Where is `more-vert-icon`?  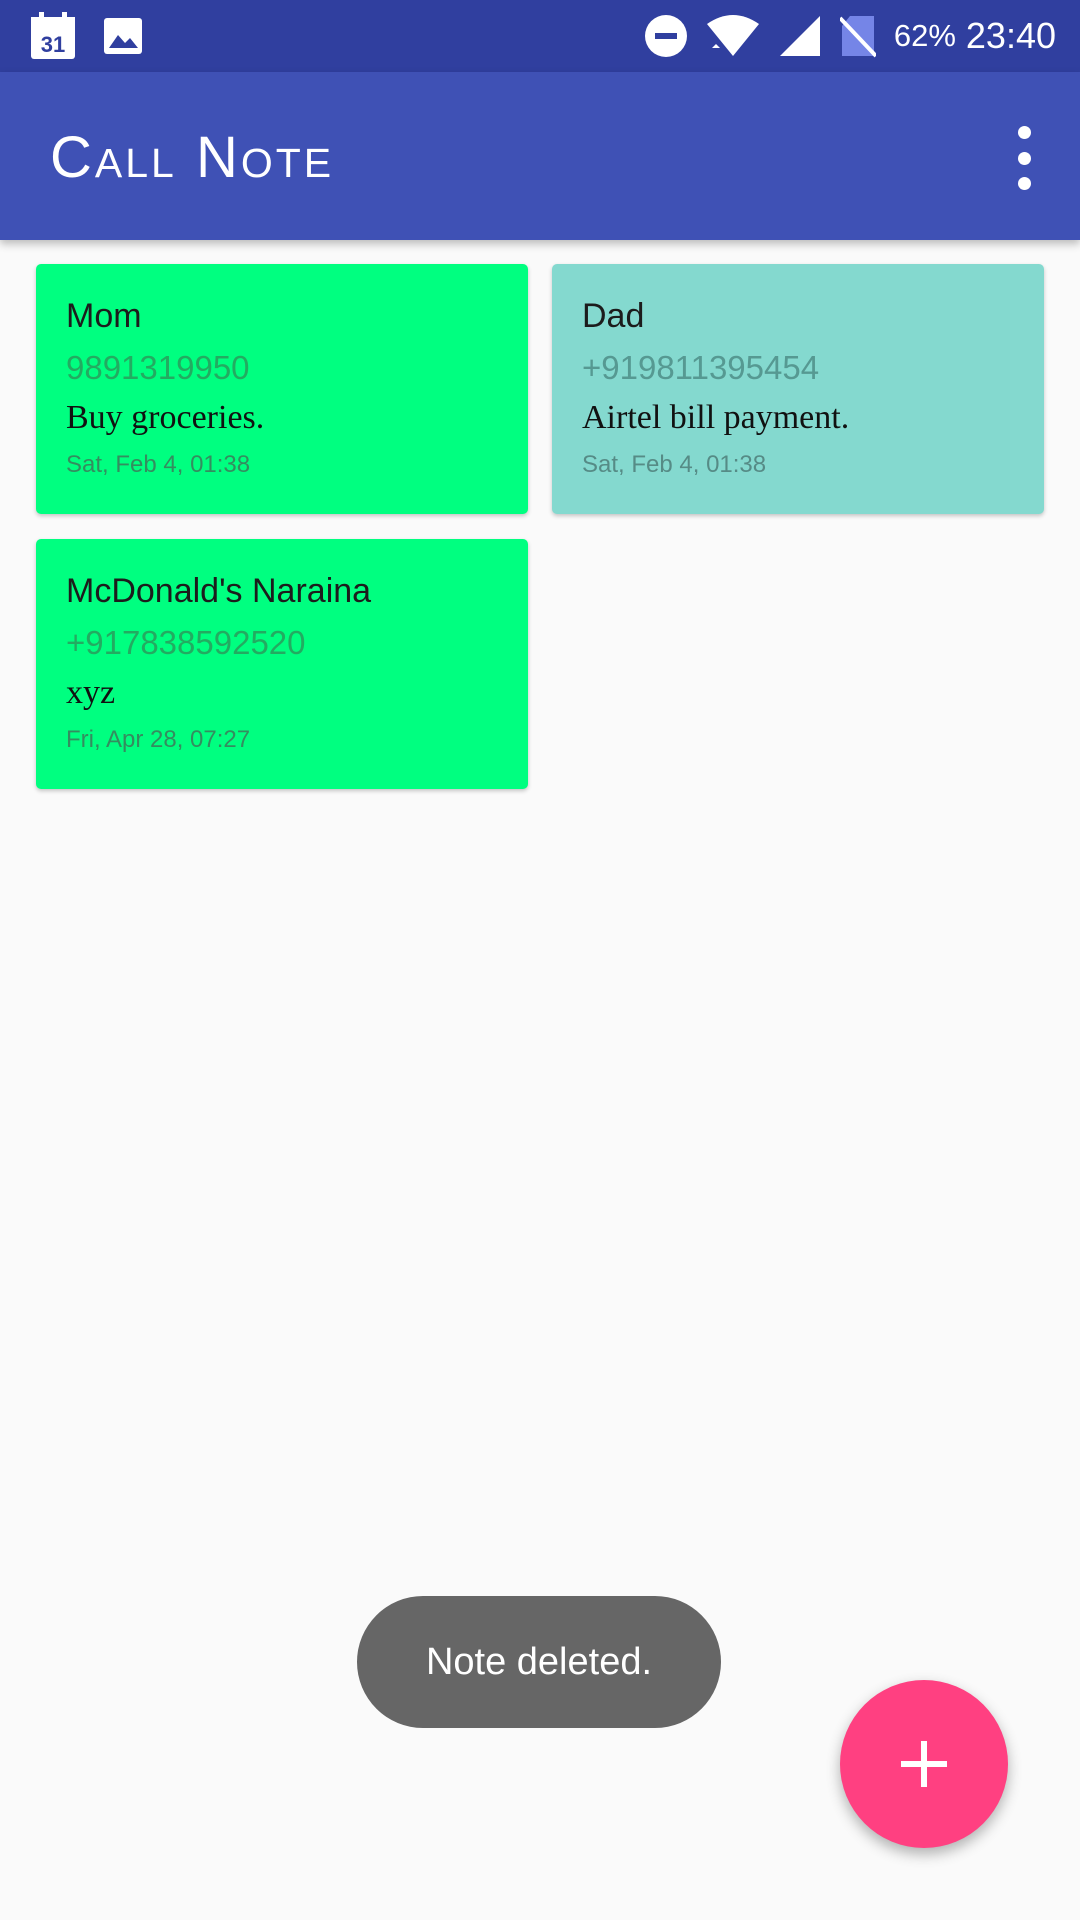
more-vert-icon is located at coordinates (1024, 158).